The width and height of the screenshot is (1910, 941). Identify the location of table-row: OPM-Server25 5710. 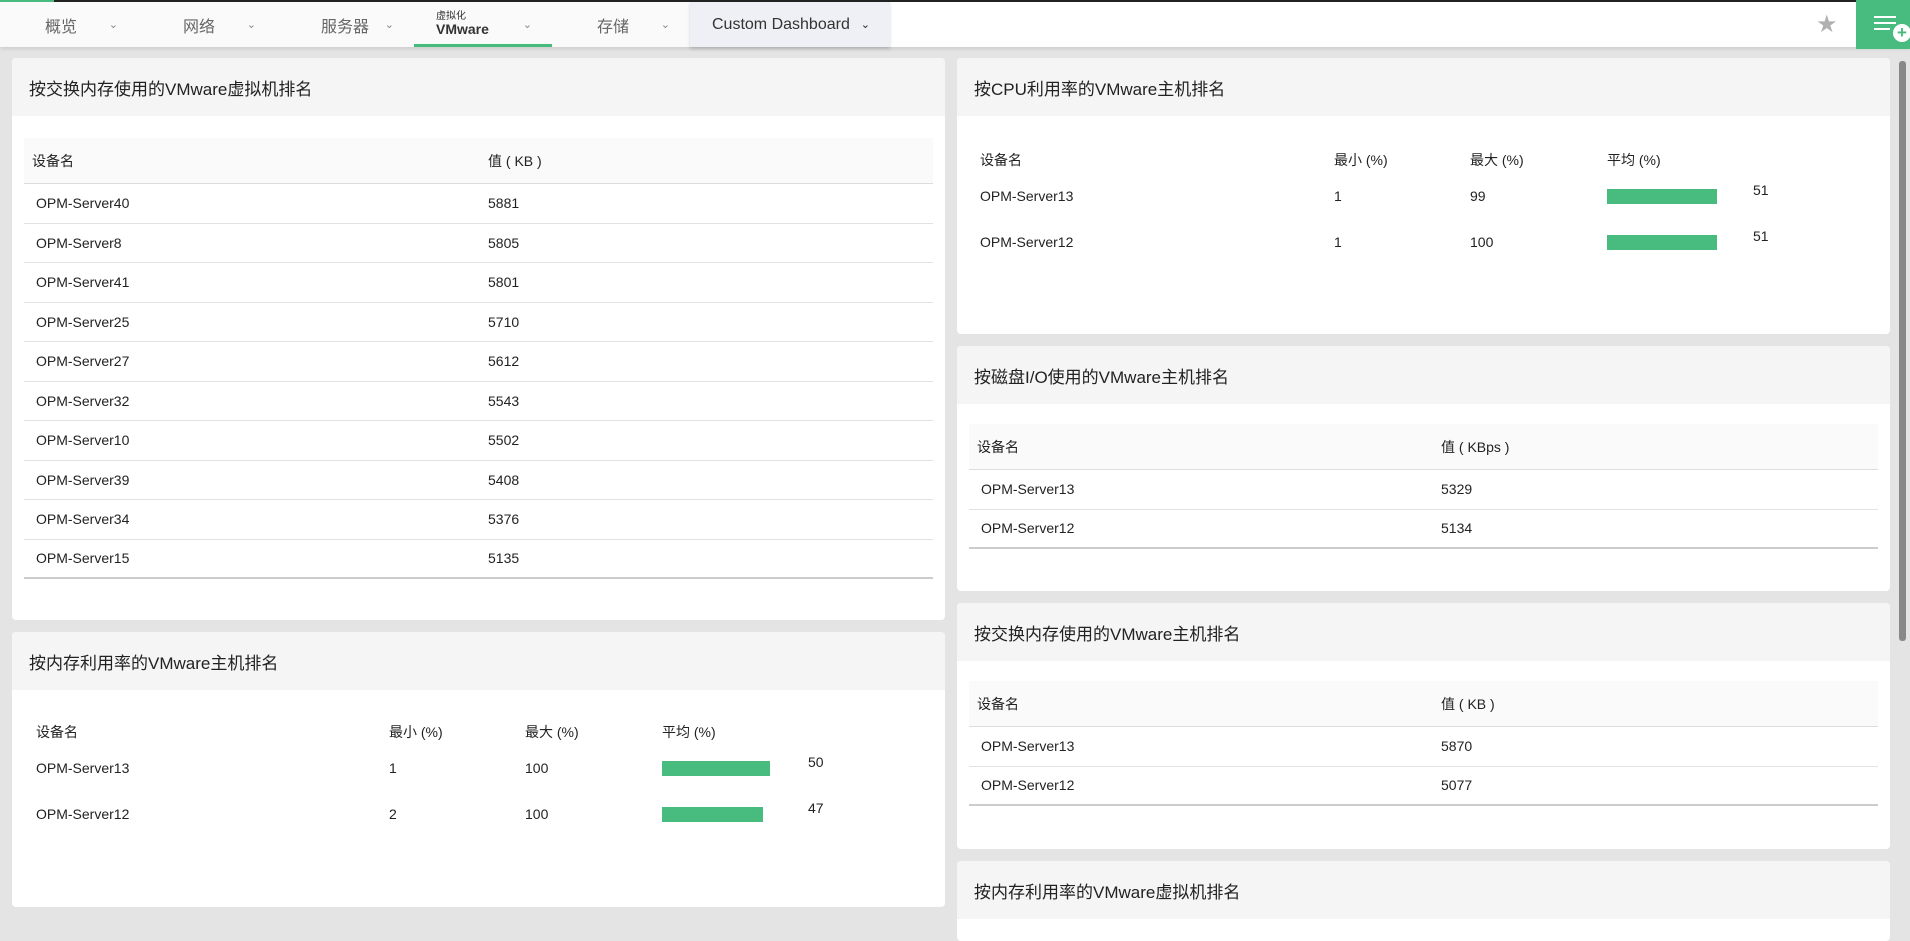
(478, 322).